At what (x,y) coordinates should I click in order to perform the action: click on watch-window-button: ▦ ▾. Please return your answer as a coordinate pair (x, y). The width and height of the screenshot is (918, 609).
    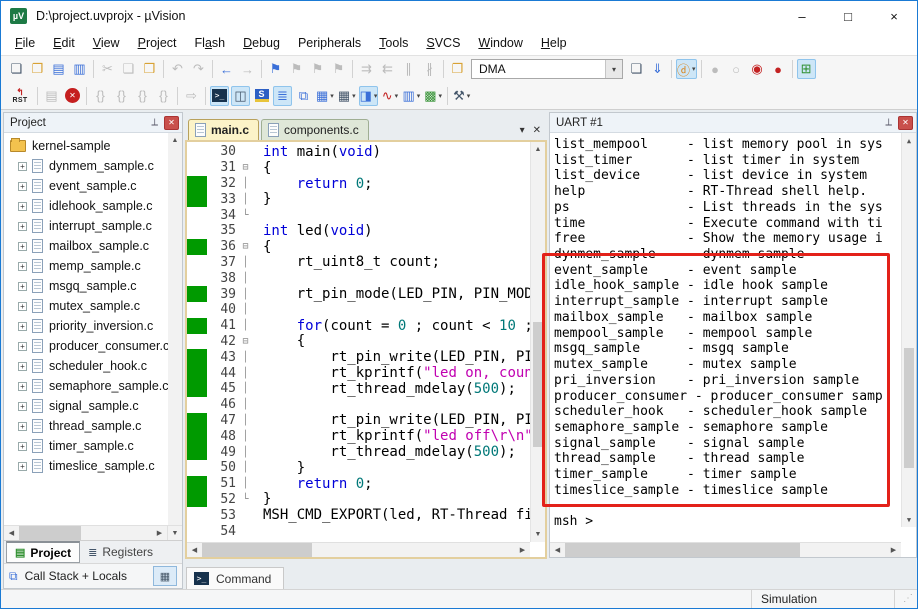
    Looking at the image, I should click on (325, 96).